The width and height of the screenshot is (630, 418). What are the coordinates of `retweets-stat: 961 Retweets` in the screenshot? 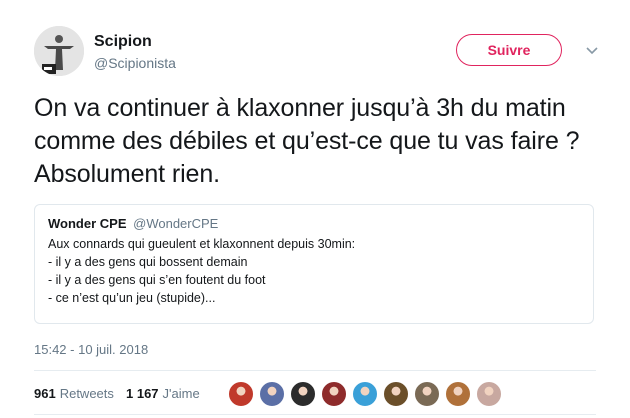 It's located at (74, 393).